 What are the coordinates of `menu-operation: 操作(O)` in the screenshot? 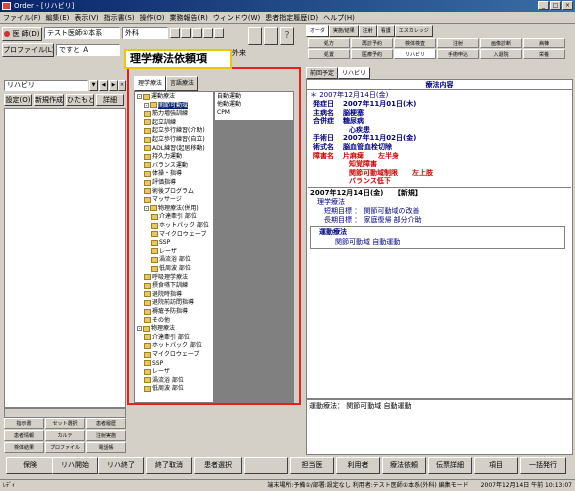 It's located at (152, 17).